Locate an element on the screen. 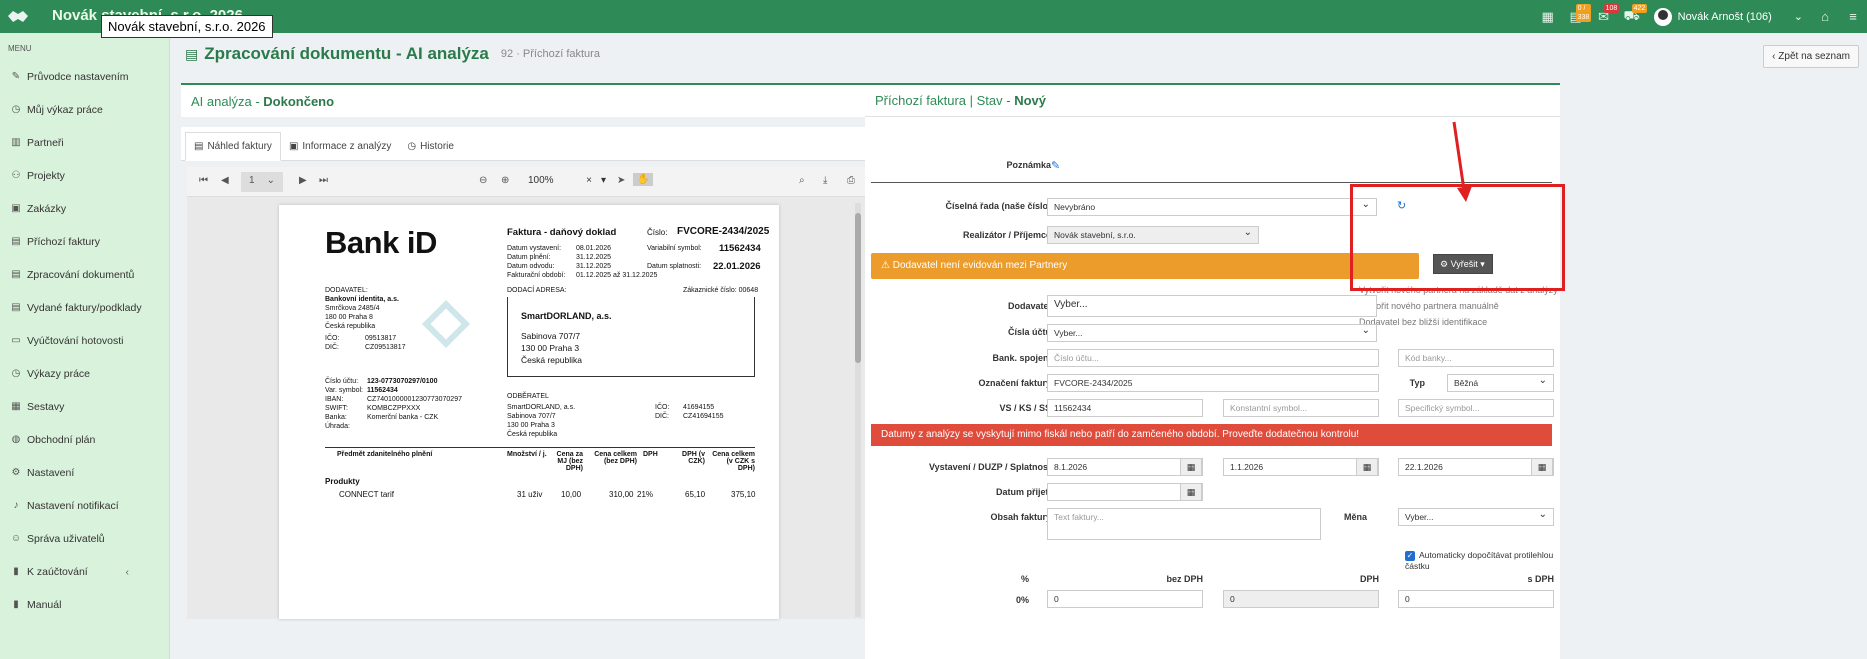  payment-label: Úhrada: is located at coordinates (337, 426).